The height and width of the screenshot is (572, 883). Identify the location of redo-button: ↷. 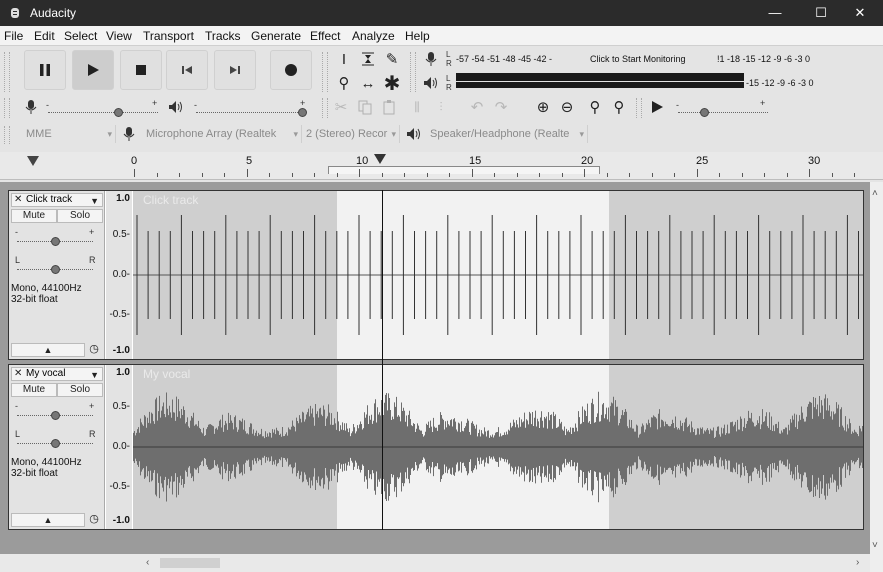
(501, 107).